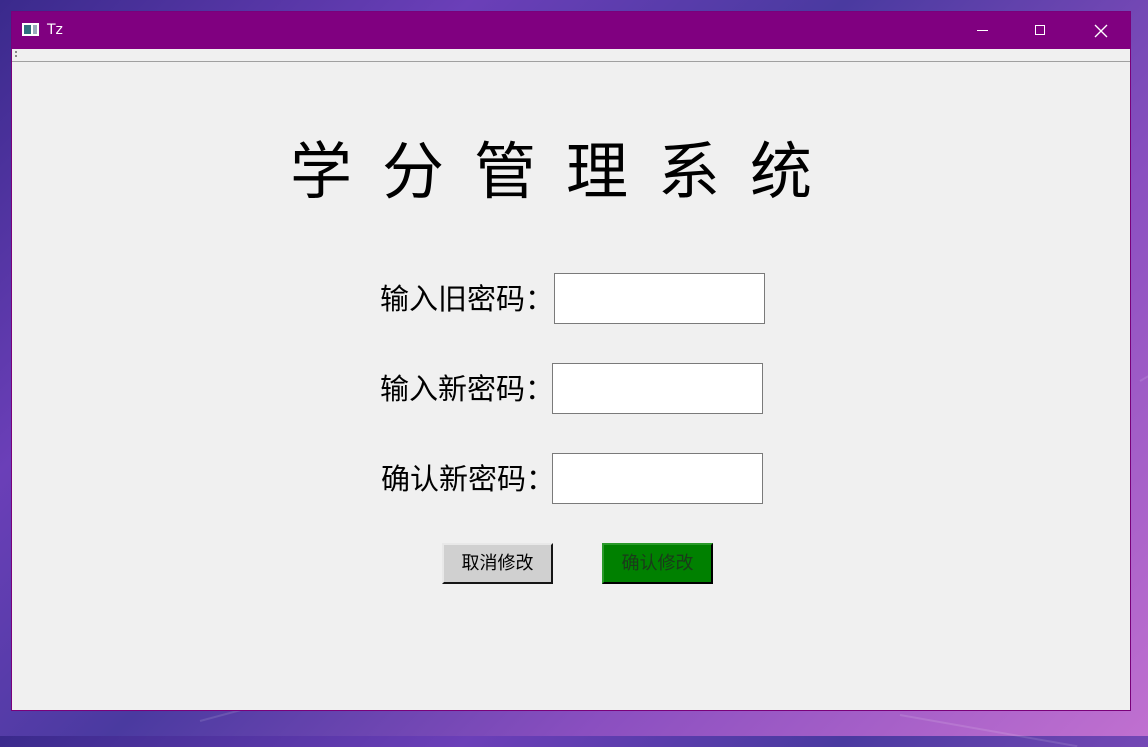 The width and height of the screenshot is (1148, 747). I want to click on close-icon, so click(1101, 31).